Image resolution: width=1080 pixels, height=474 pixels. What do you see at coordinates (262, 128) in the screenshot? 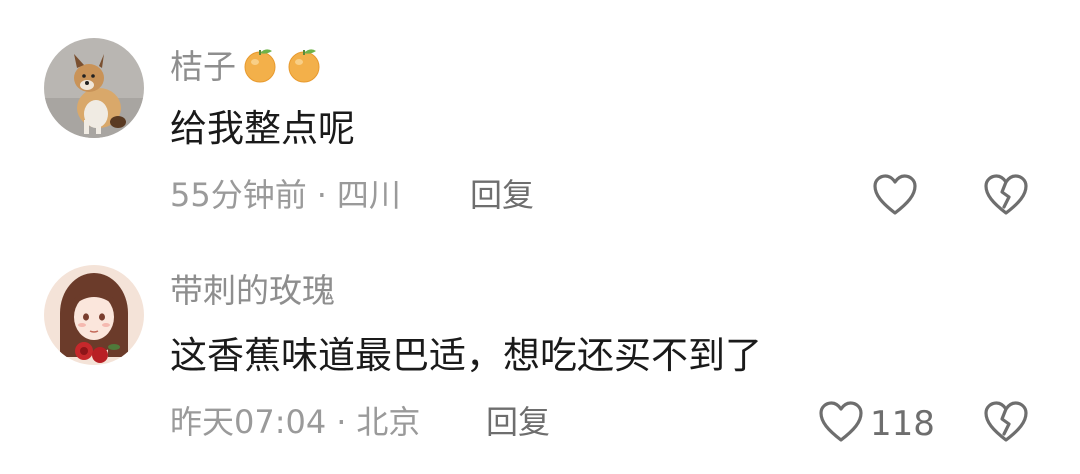
I see `comment-text: 给我整点呢` at bounding box center [262, 128].